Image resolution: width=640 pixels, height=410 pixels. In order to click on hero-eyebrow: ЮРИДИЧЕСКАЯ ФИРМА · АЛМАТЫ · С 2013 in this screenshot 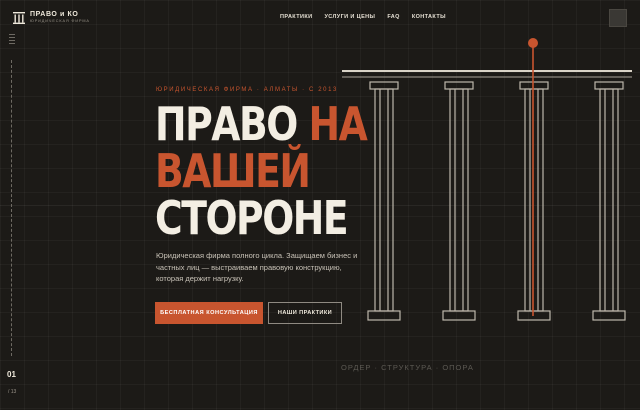, I will do `click(247, 90)`.